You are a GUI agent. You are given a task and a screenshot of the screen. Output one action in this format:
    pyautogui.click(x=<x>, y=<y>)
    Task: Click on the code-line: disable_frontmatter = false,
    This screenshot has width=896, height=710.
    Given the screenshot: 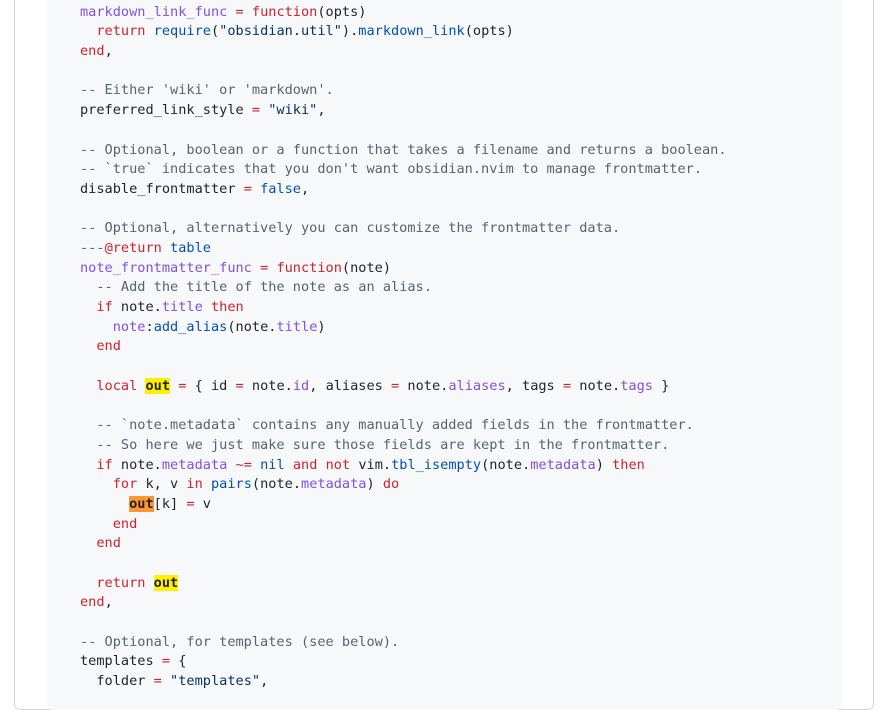 What is the action you would take?
    pyautogui.click(x=403, y=190)
    